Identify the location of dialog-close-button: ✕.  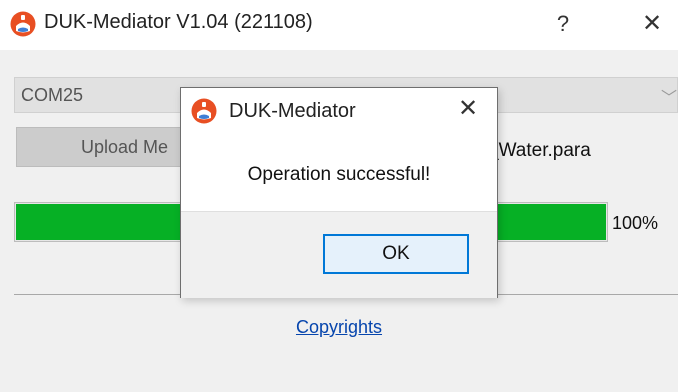
(468, 109).